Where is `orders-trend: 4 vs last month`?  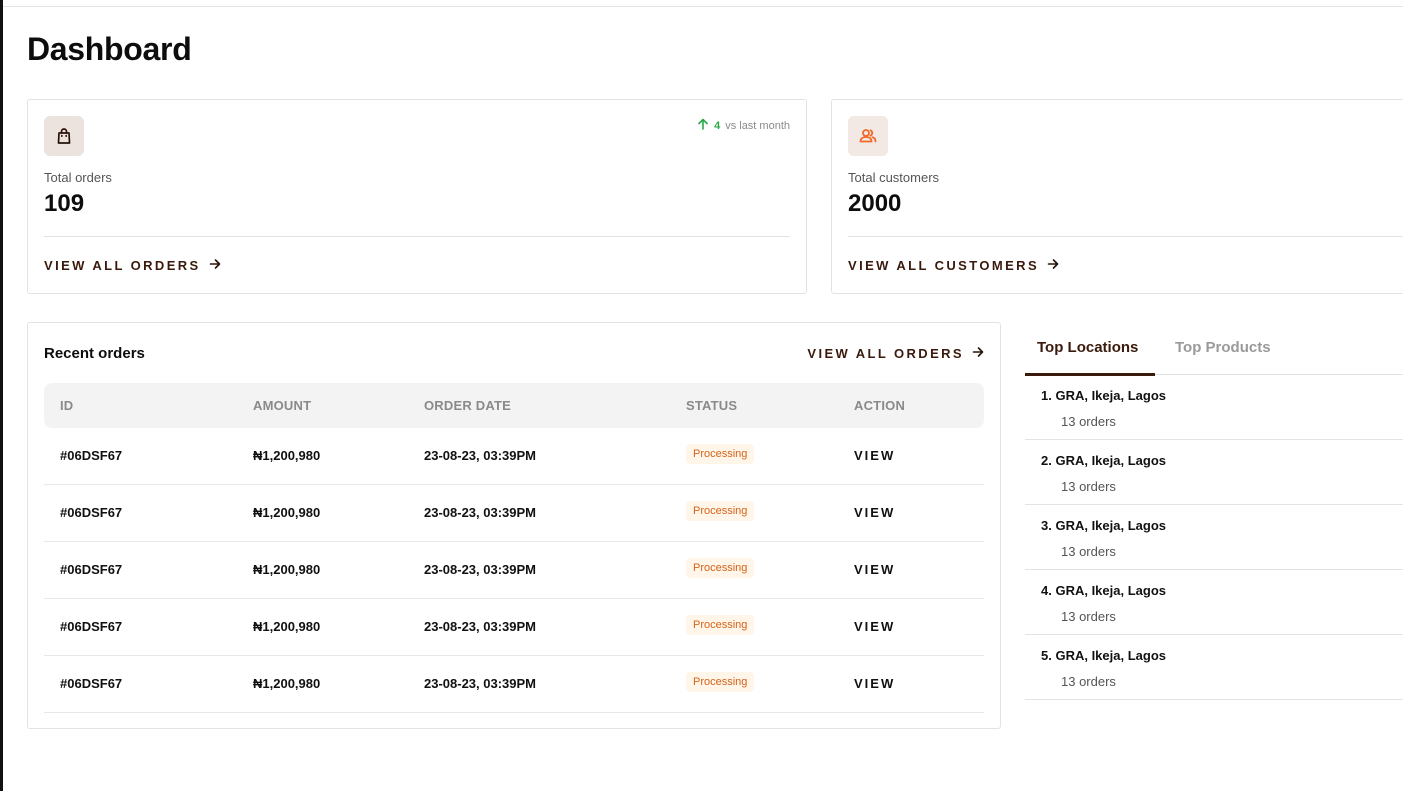 orders-trend: 4 vs last month is located at coordinates (743, 125).